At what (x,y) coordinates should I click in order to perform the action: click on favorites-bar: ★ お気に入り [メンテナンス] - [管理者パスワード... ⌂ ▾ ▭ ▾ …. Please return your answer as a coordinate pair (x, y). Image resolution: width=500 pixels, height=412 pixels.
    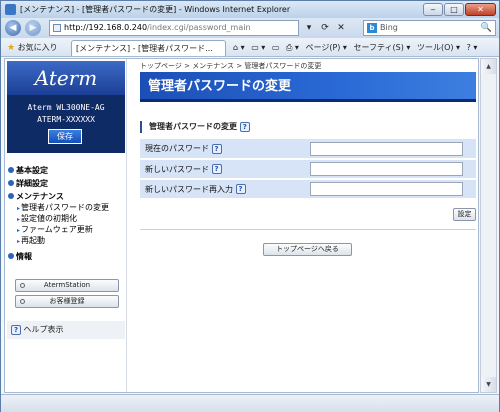
    Looking at the image, I should click on (250, 47).